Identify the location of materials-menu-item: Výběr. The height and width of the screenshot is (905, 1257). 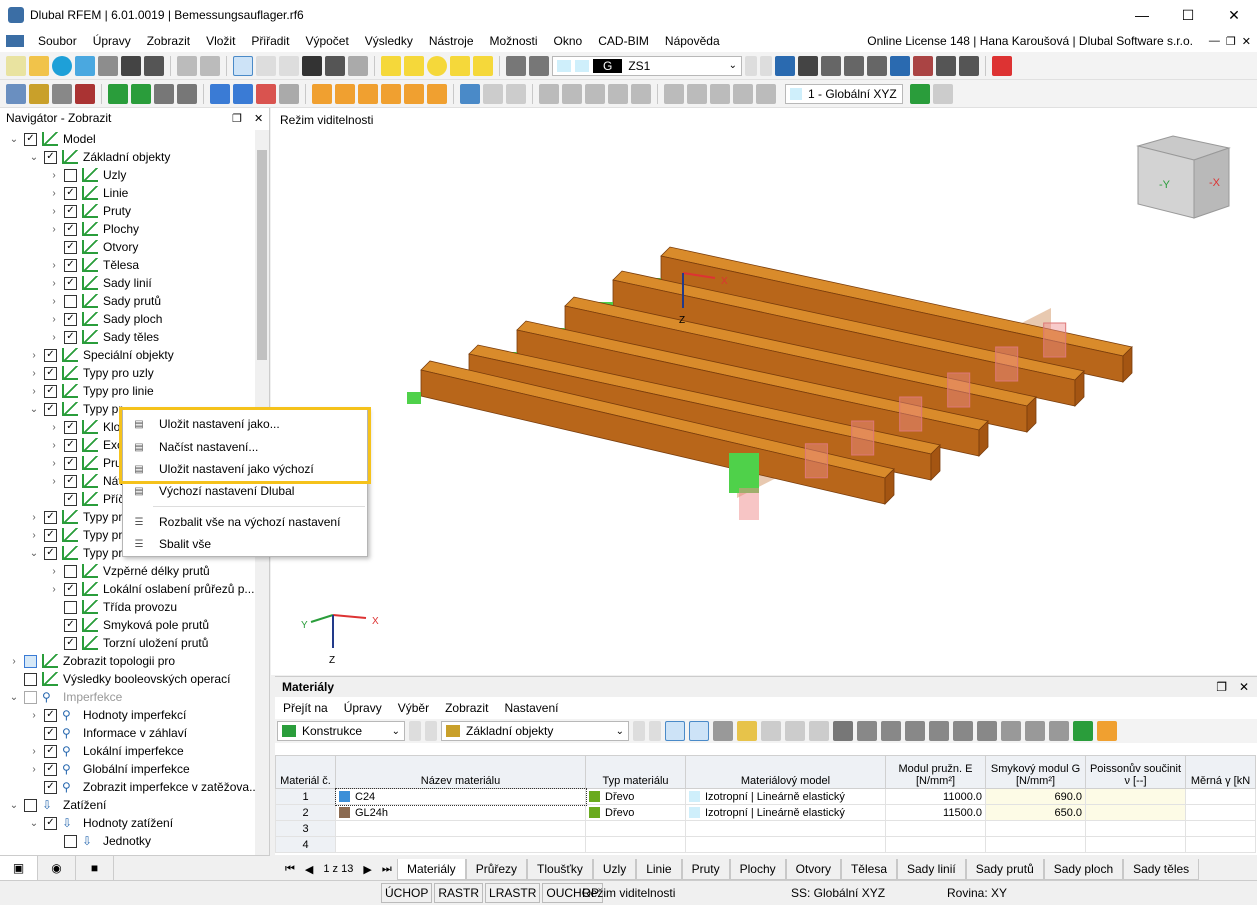
(413, 708).